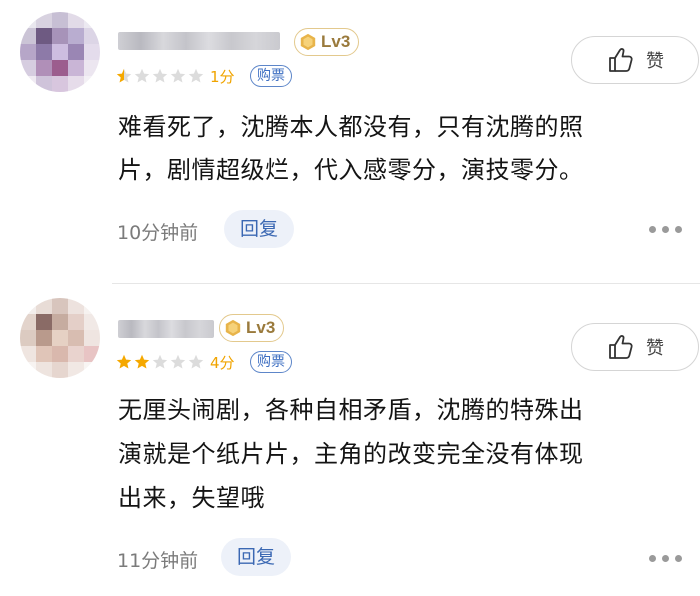 The image size is (700, 596). Describe the element at coordinates (351, 170) in the screenshot. I see `comment-line: 片，剧情超级烂，代入感零分，演技零分。` at that location.